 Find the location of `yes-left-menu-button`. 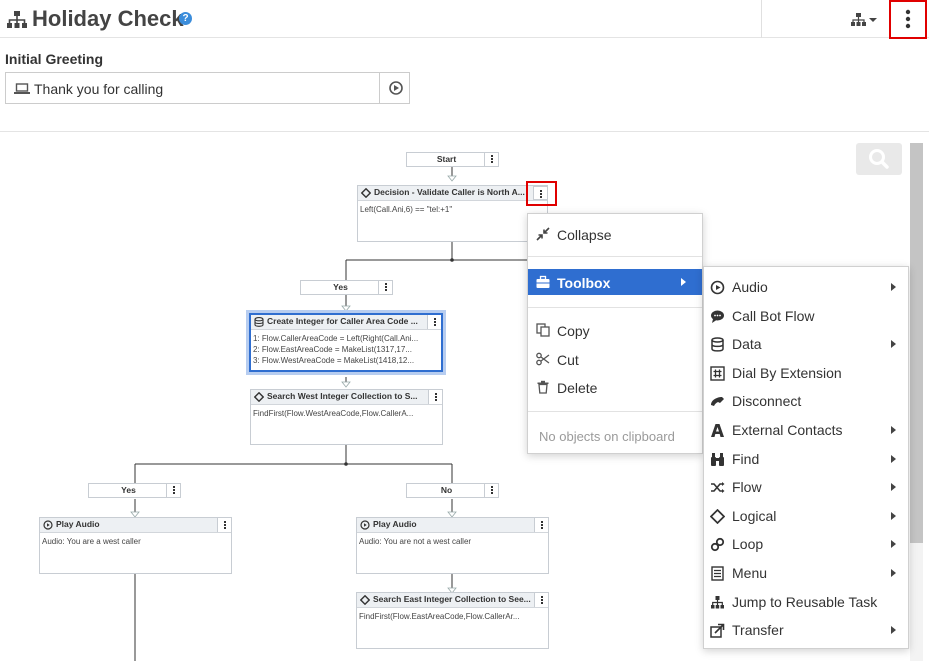

yes-left-menu-button is located at coordinates (173, 490).